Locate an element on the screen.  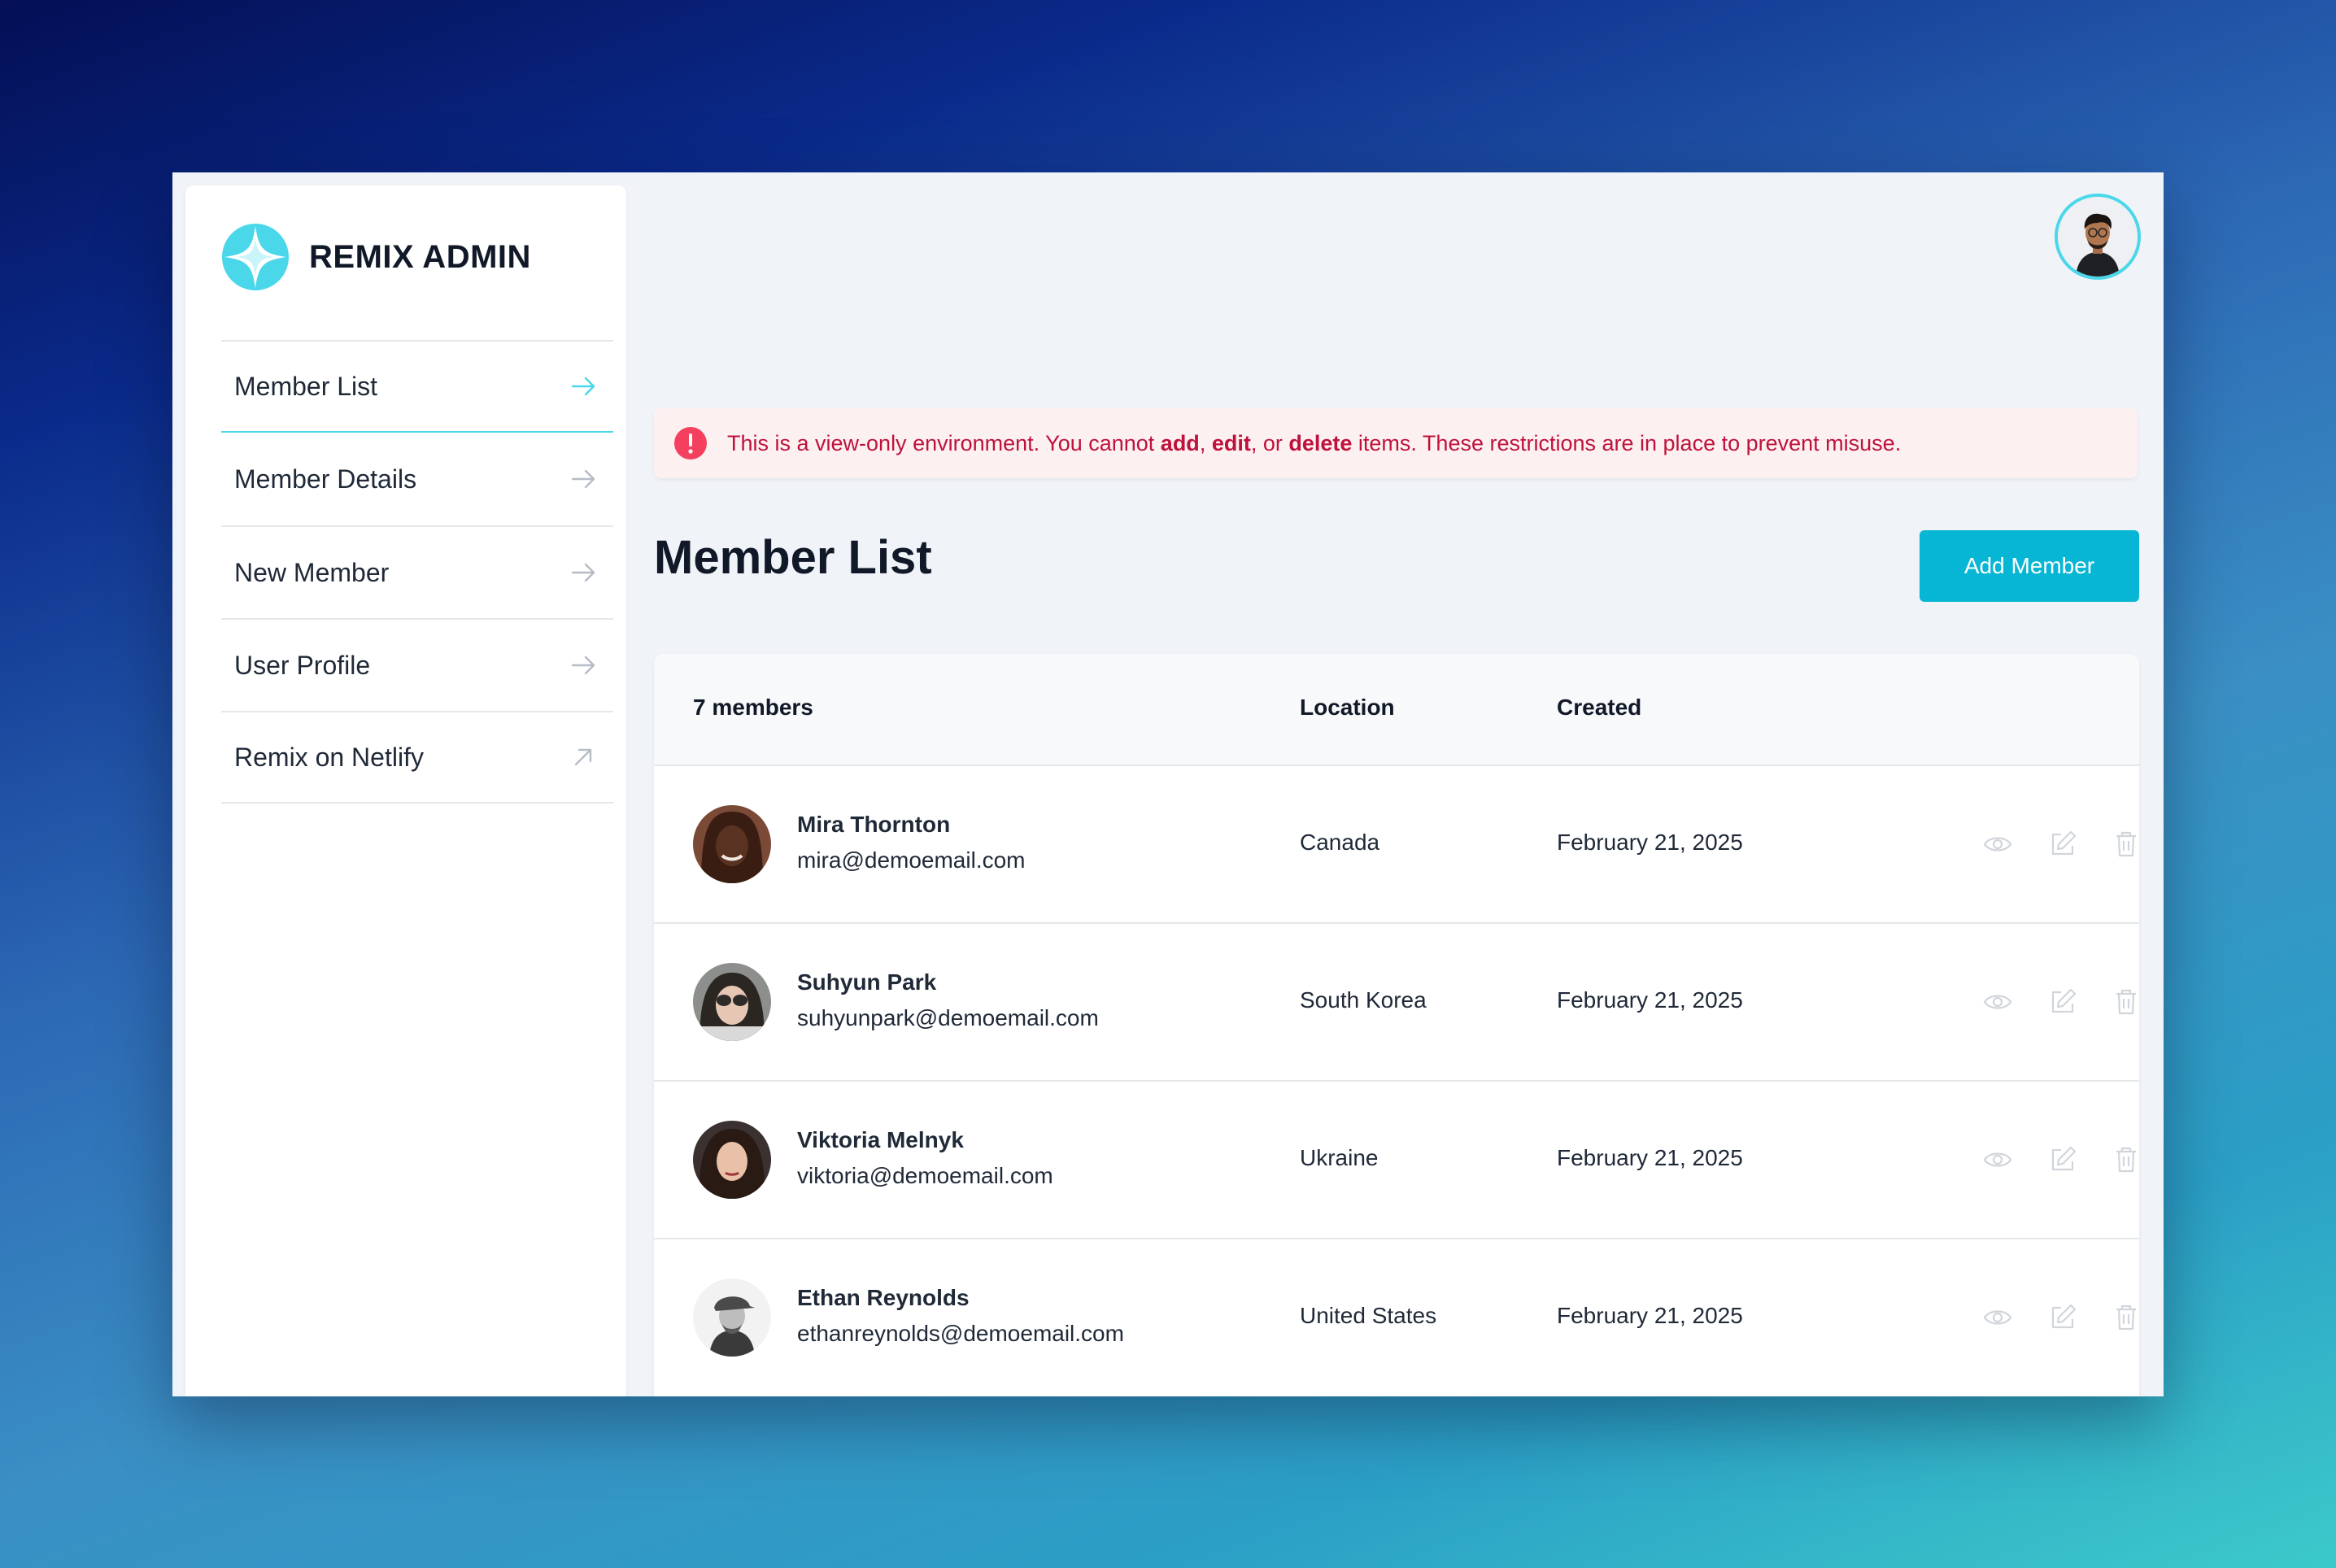
alert-keyword-add: add is located at coordinates (1180, 442).